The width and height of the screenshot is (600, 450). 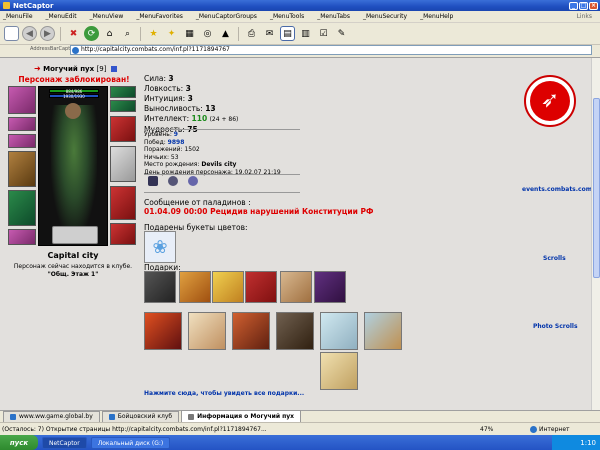 What do you see at coordinates (74, 79) in the screenshot?
I see `blocked-notice: Персонаж заблокирован!` at bounding box center [74, 79].